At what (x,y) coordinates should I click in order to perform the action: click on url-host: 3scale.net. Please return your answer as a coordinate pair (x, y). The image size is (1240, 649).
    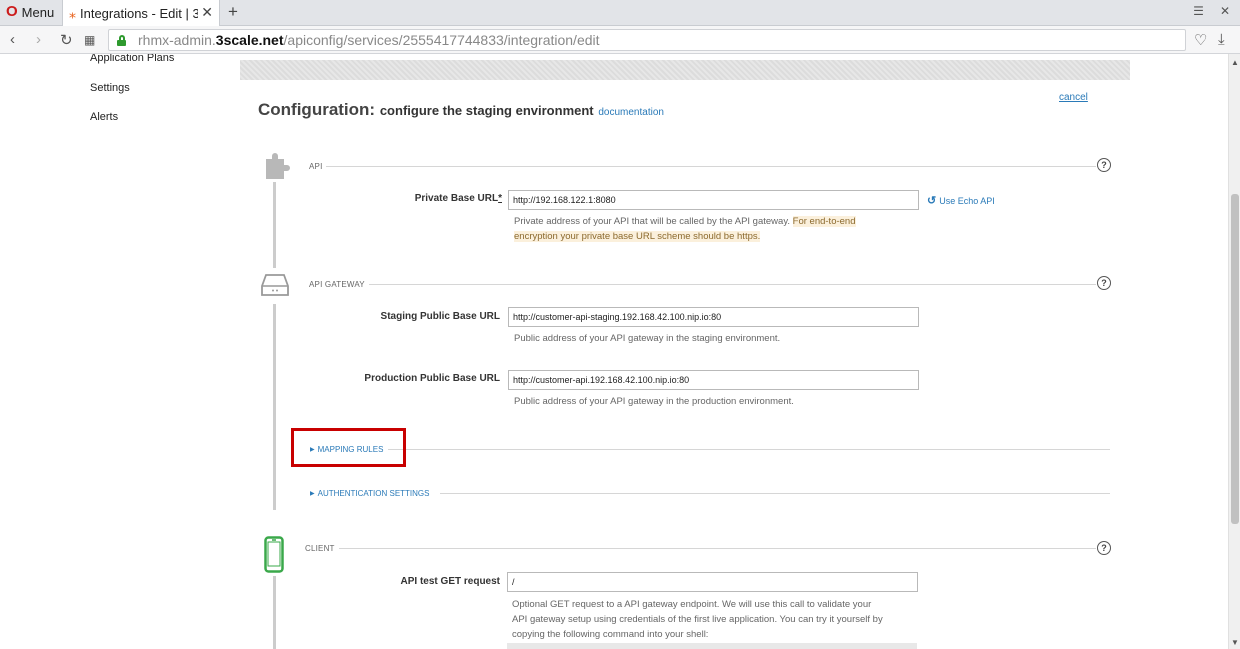
    Looking at the image, I should click on (249, 40).